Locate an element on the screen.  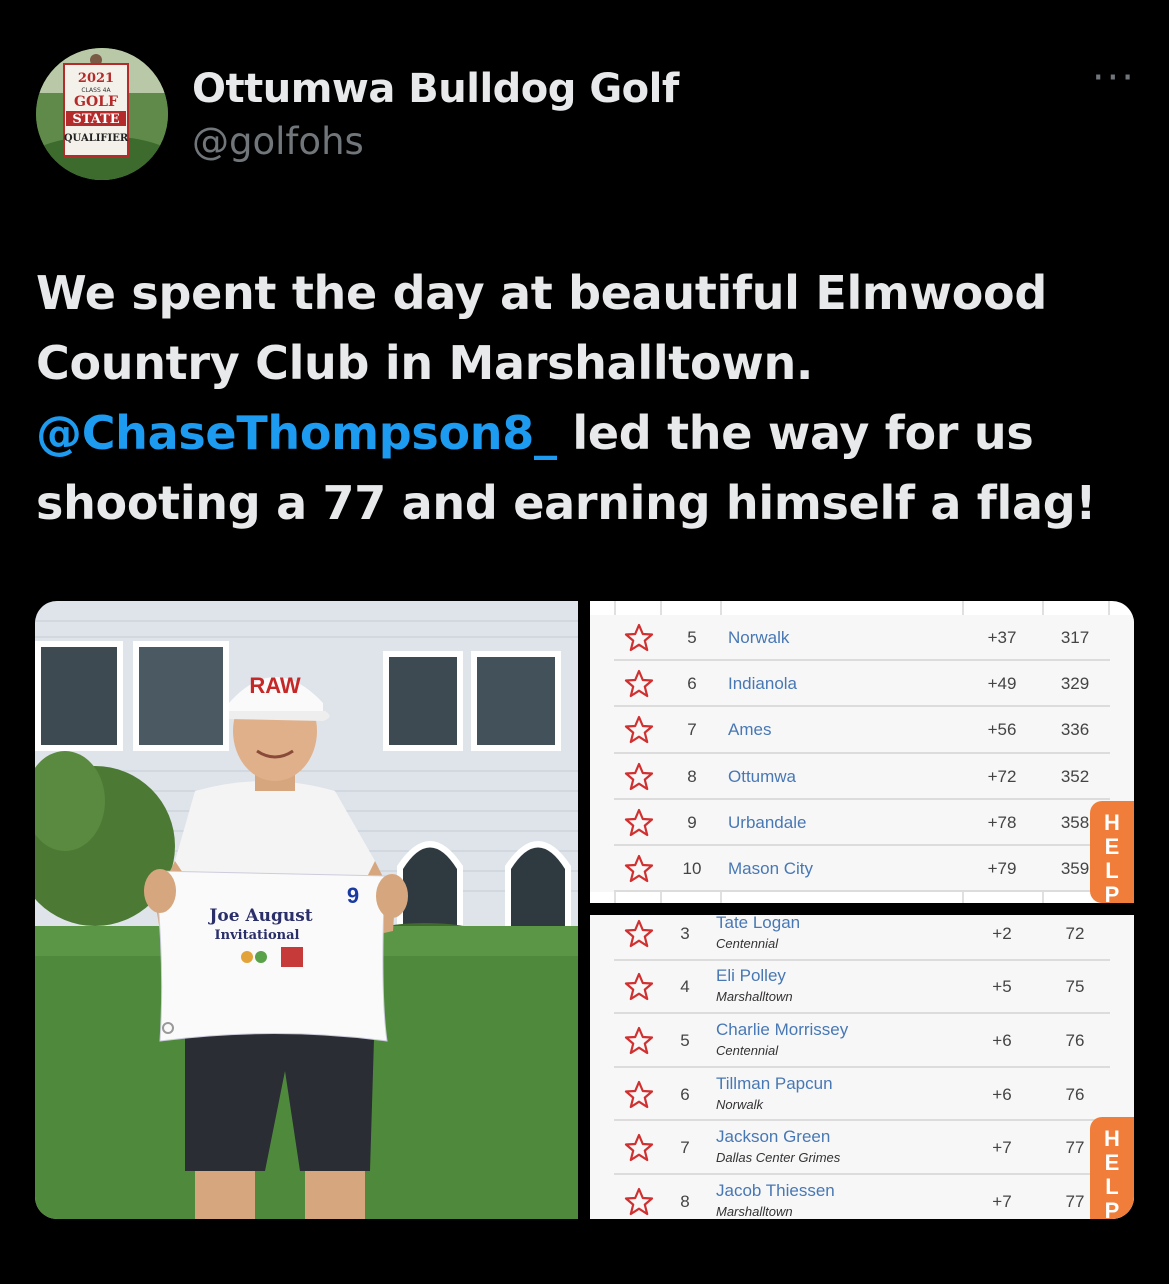
table-row: 7 Jackson Green Dallas Center Grimes +7 77 is located at coordinates (862, 1148).